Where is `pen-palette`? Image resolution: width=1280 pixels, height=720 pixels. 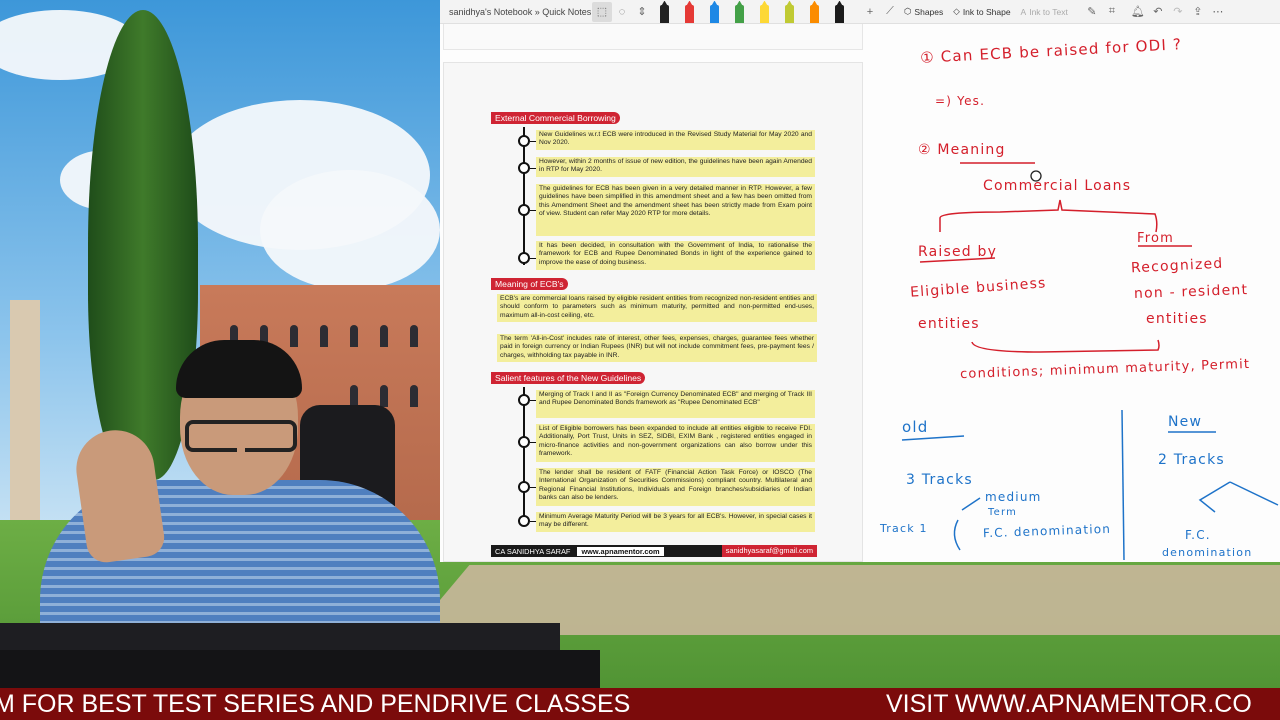 pen-palette is located at coordinates (760, 12).